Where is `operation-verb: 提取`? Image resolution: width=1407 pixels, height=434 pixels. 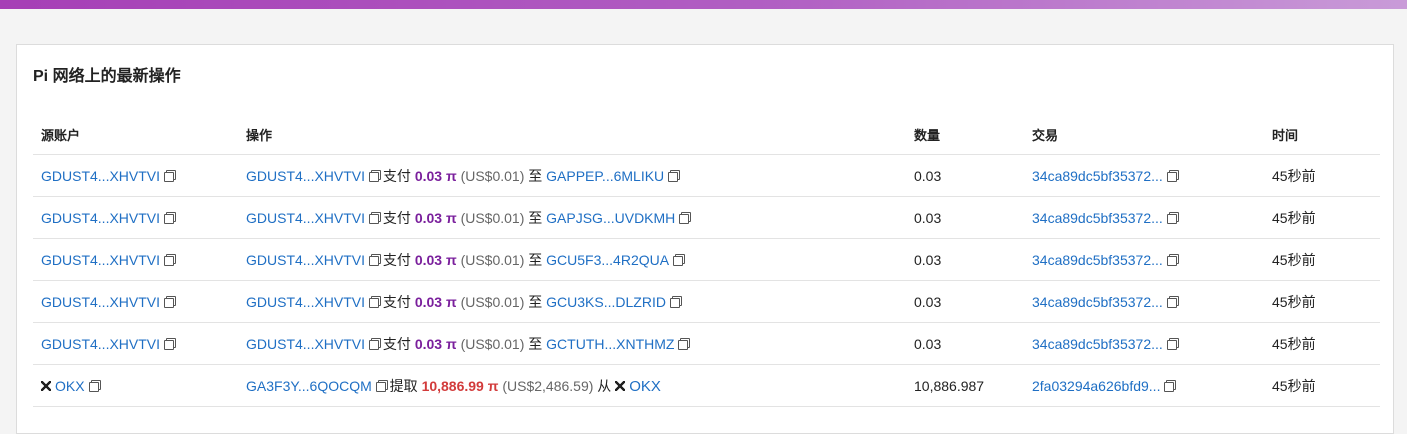 operation-verb: 提取 is located at coordinates (403, 385).